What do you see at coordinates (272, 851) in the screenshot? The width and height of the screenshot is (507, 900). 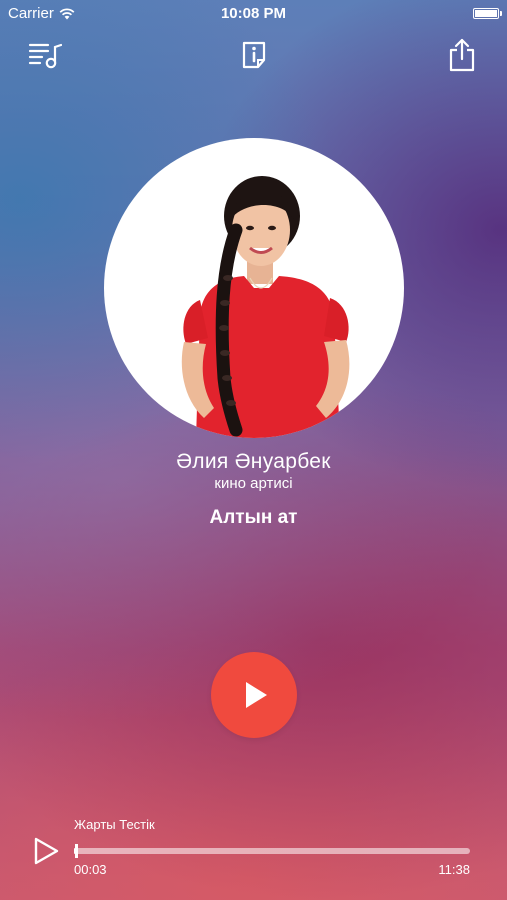 I see `progress-slider` at bounding box center [272, 851].